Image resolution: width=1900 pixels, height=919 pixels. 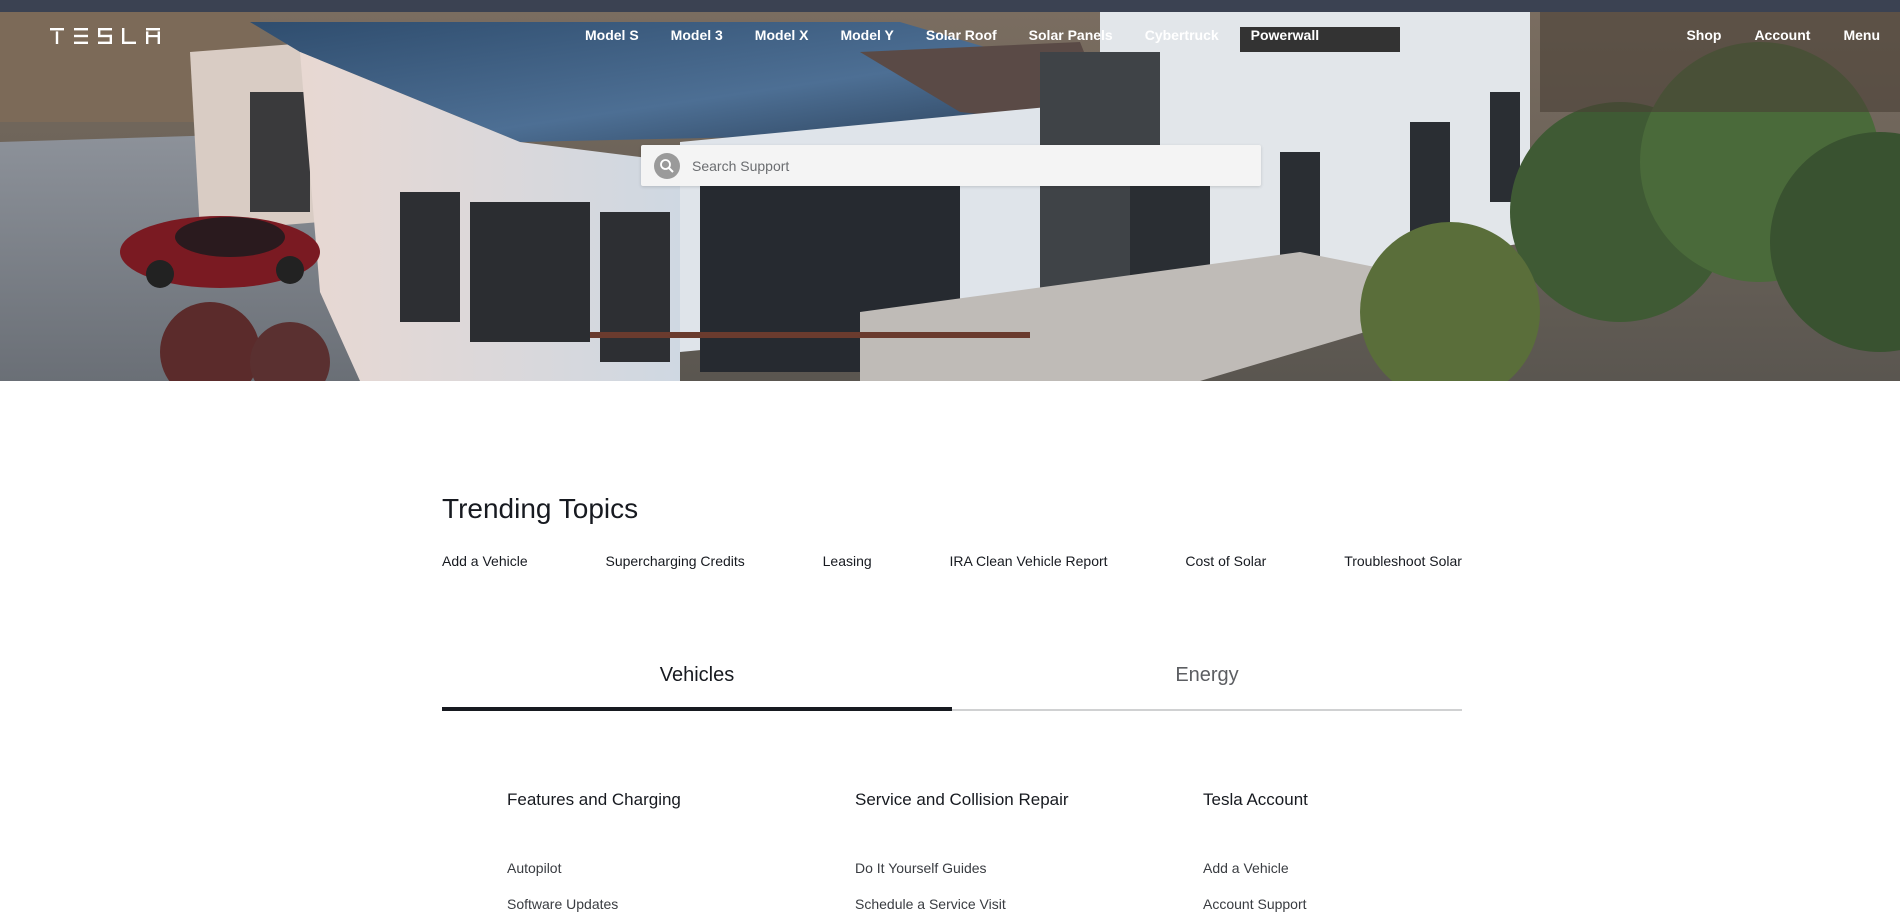 I want to click on trending-topics-heading: Trending Topics, so click(x=540, y=508).